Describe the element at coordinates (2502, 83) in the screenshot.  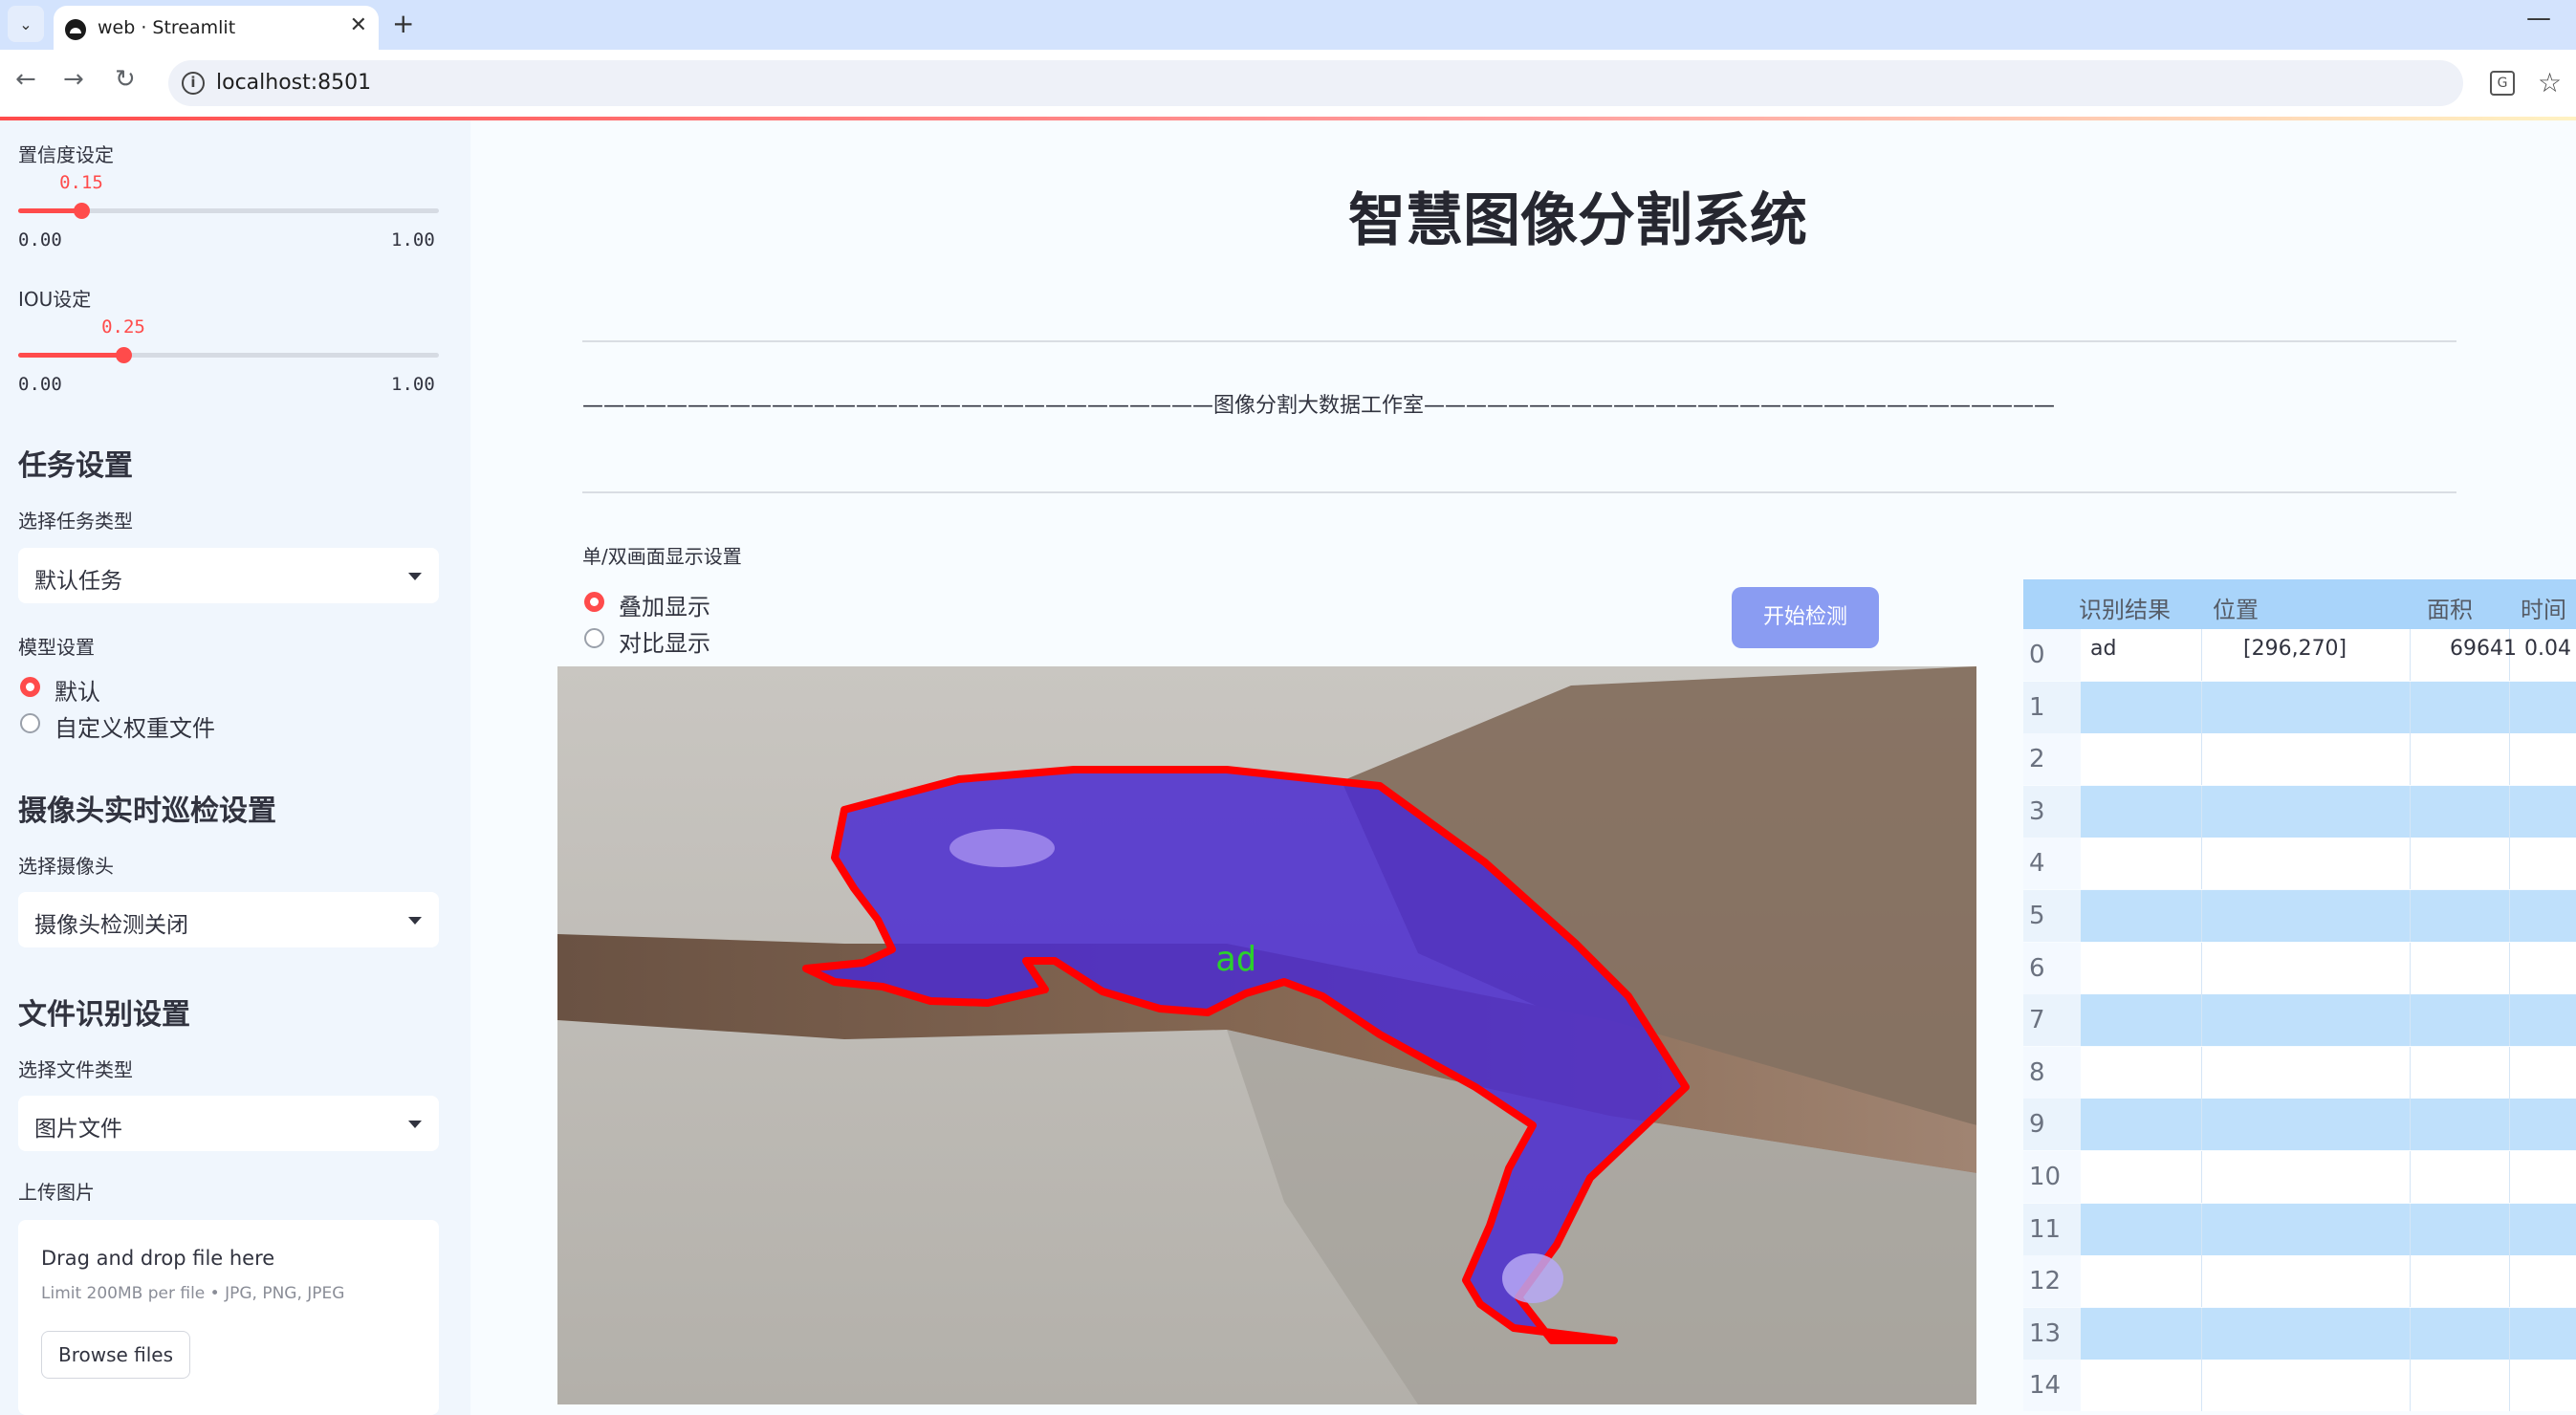
I see `translate-icon: G` at that location.